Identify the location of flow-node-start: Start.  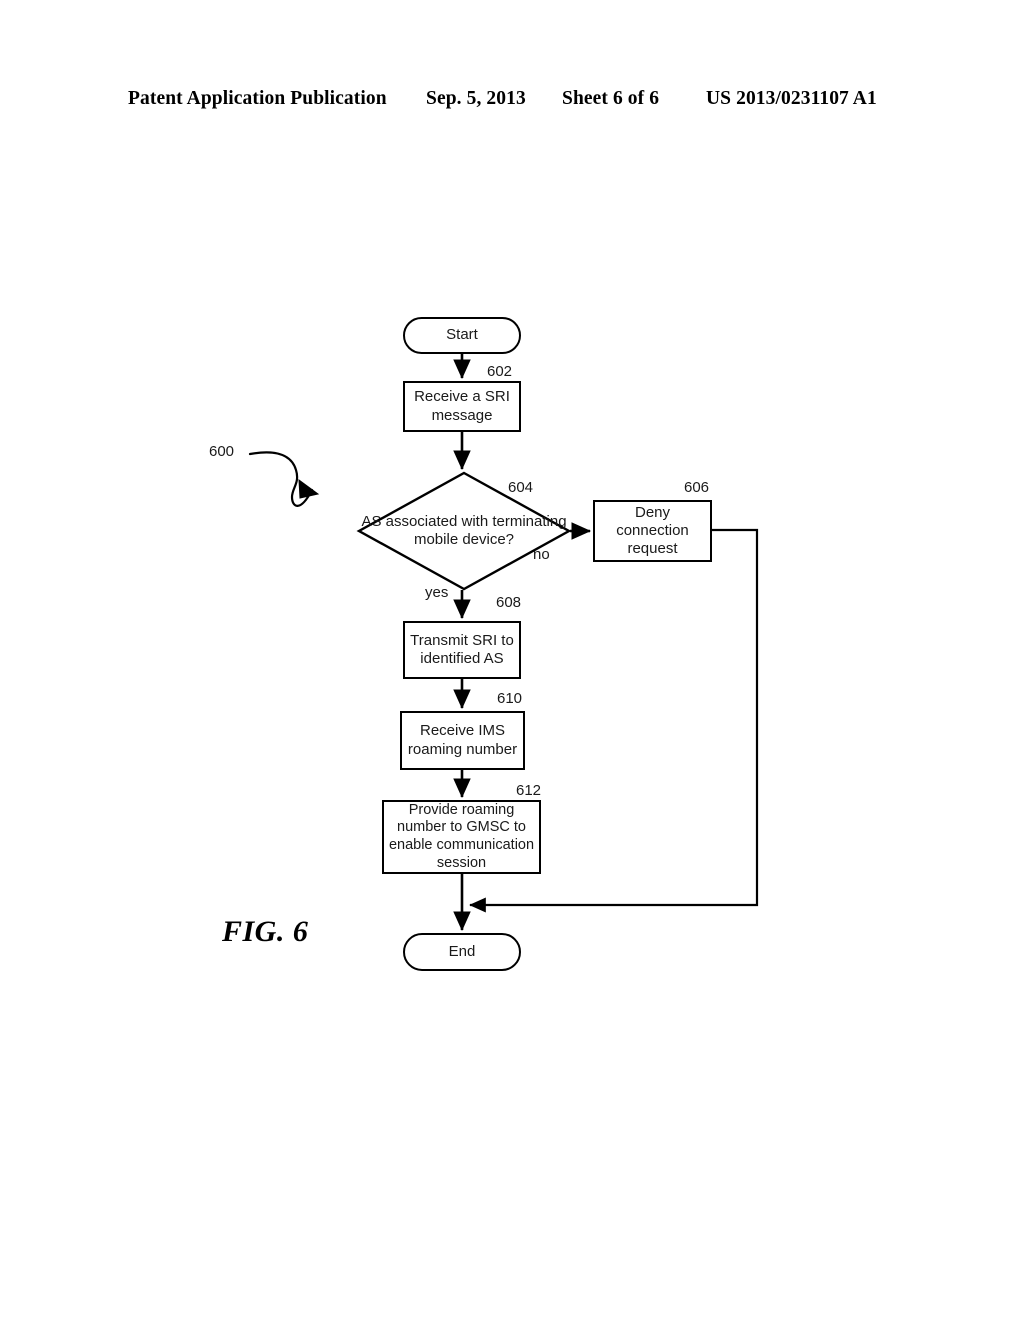
(462, 335).